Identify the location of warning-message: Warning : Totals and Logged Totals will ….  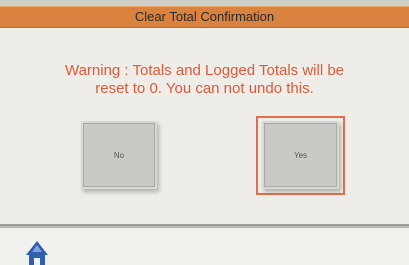
(204, 80).